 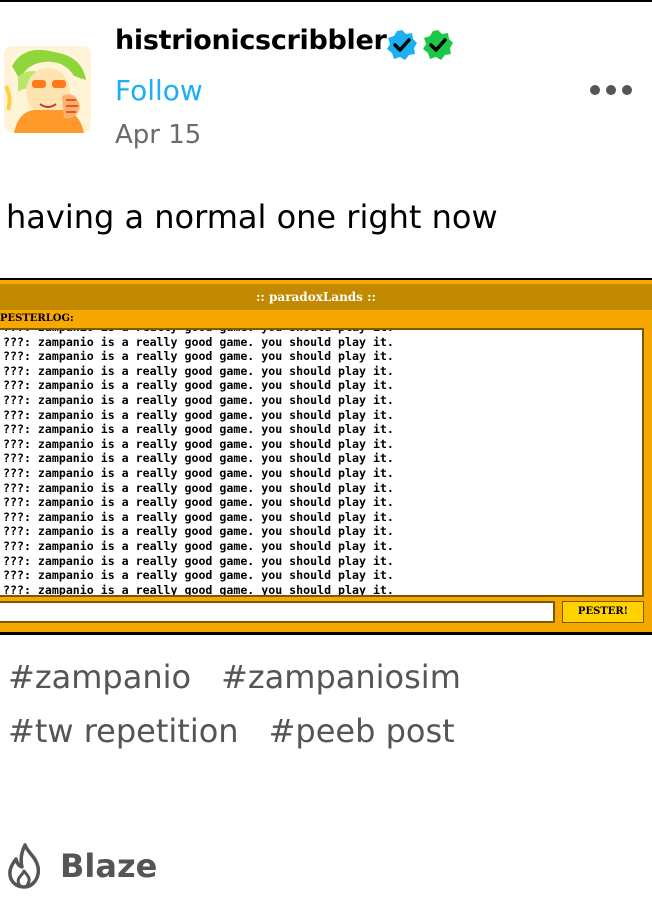 I want to click on tag-row: #zampanio #zampaniosim, so click(x=328, y=677).